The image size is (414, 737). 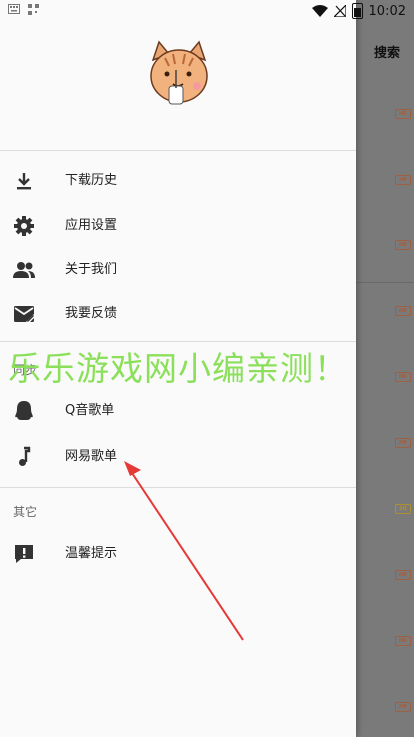 I want to click on menu-label: 下载历史, so click(x=91, y=180).